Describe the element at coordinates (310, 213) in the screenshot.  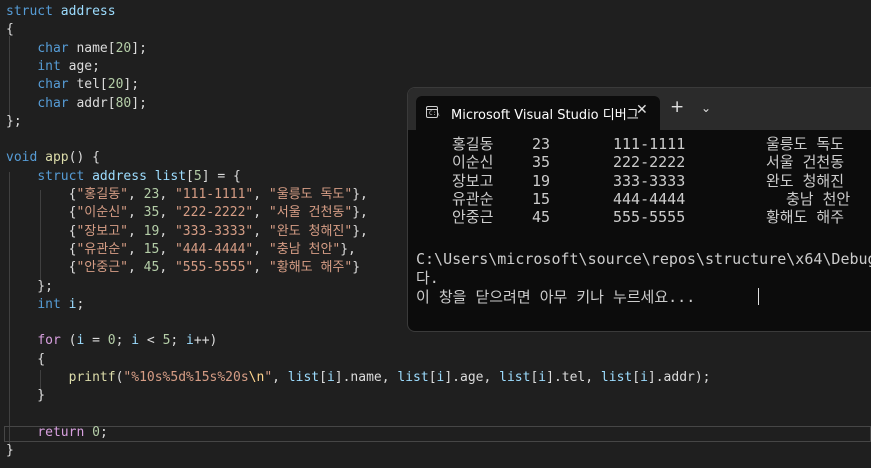
I see `code-token: "서울 건천동"` at that location.